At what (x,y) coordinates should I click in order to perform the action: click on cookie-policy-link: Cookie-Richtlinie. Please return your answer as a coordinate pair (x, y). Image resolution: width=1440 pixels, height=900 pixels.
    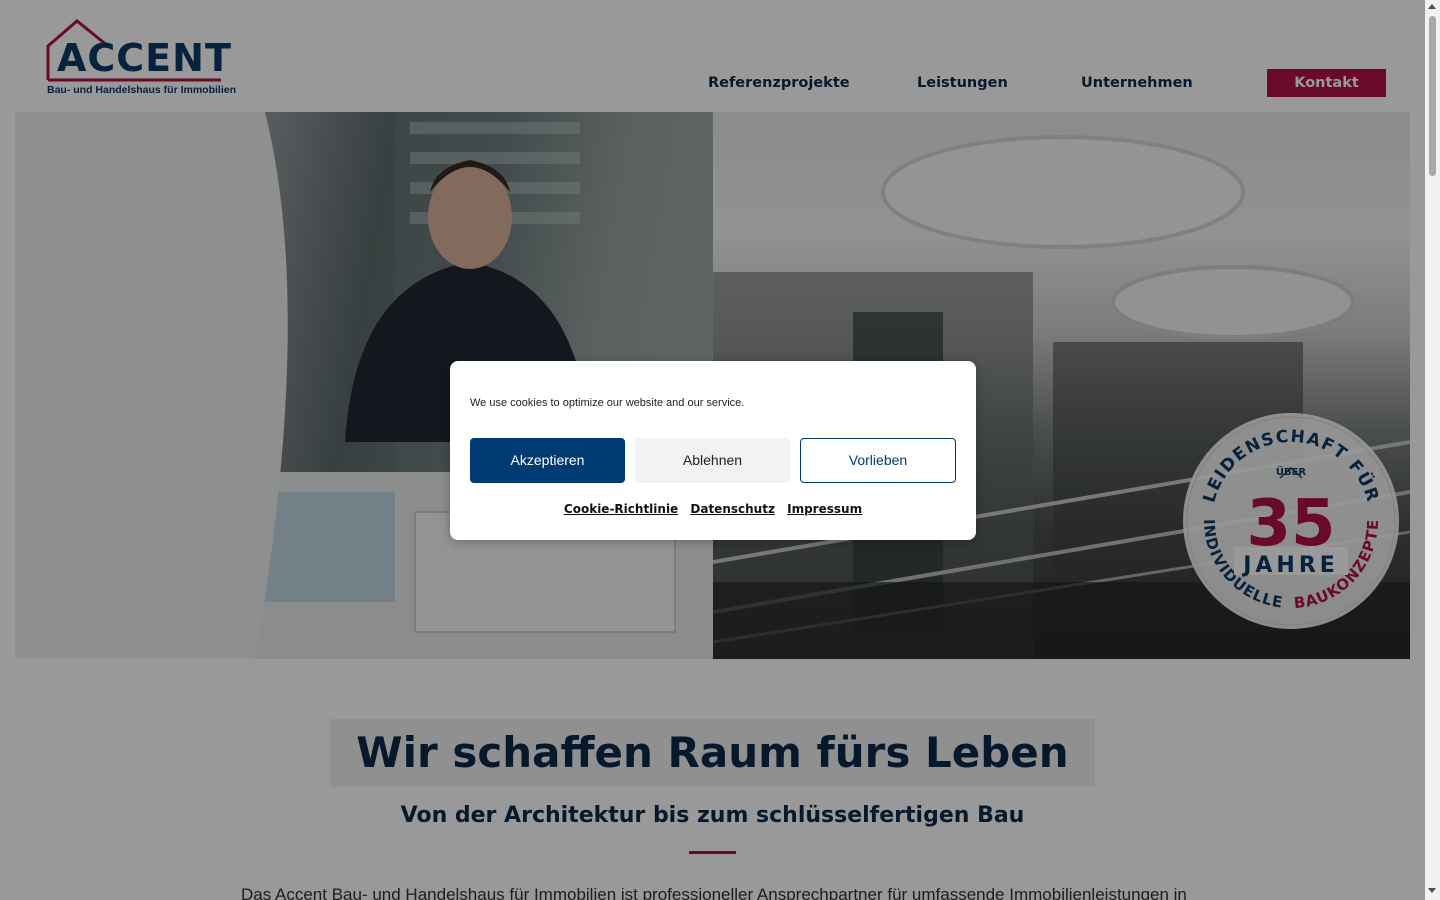
    Looking at the image, I should click on (621, 509).